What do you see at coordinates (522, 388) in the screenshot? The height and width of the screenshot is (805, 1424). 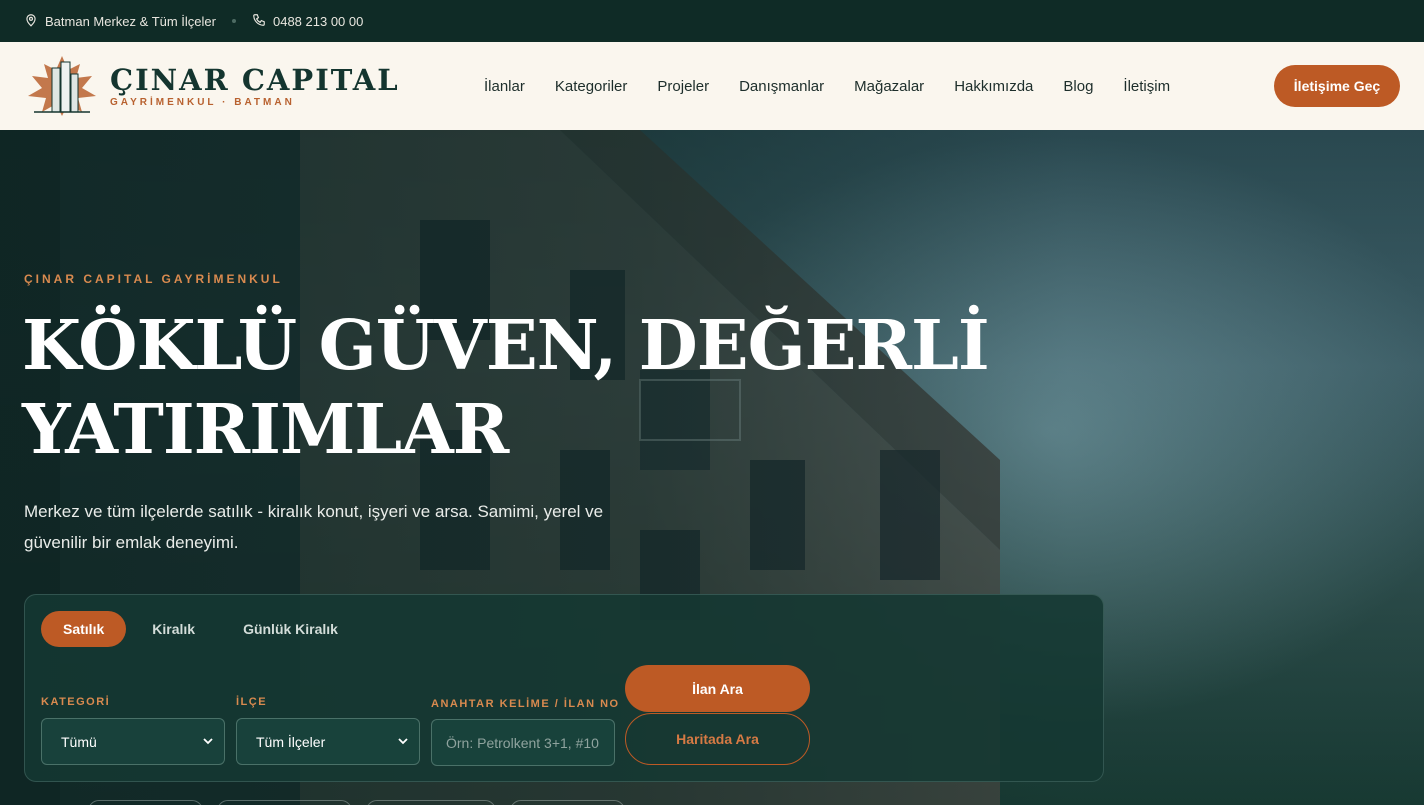 I see `hero-headline: KÖKLÜ GÜVEN, DEĞERLİ YATIRIMLAR` at bounding box center [522, 388].